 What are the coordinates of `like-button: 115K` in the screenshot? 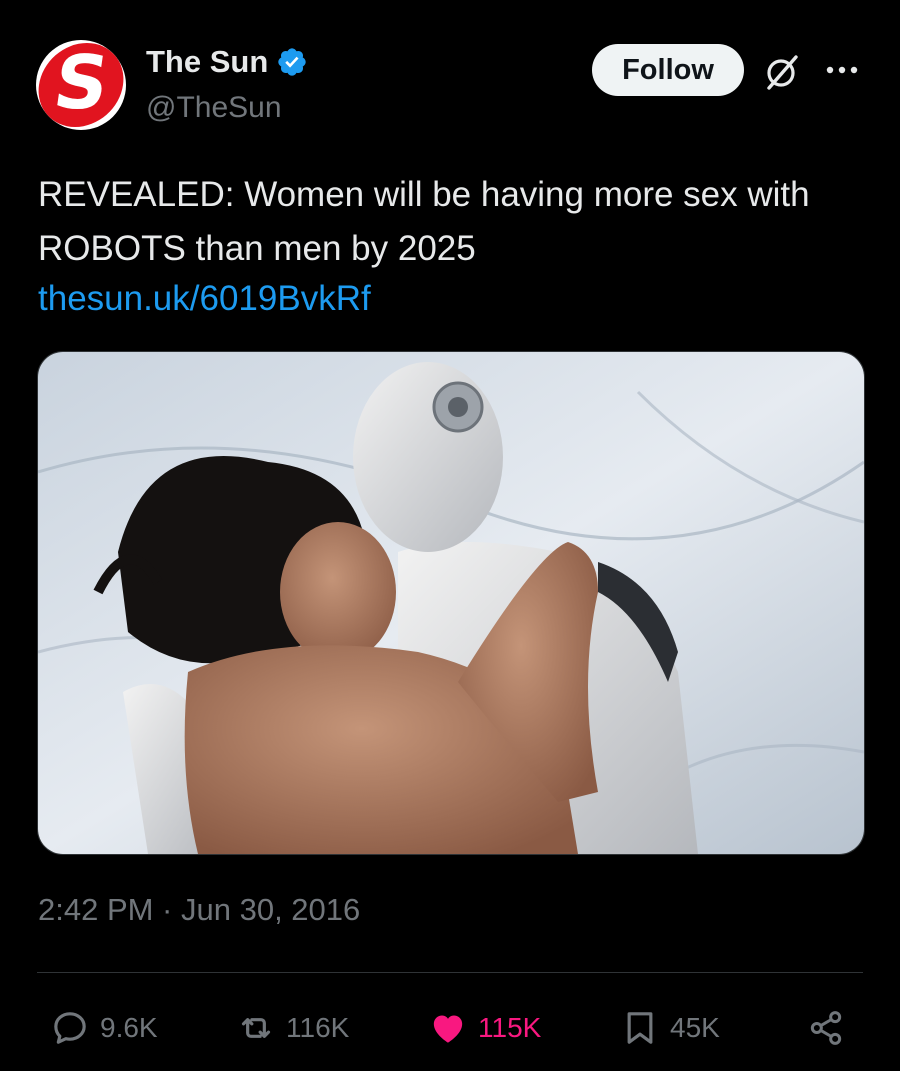 It's located at (484, 1028).